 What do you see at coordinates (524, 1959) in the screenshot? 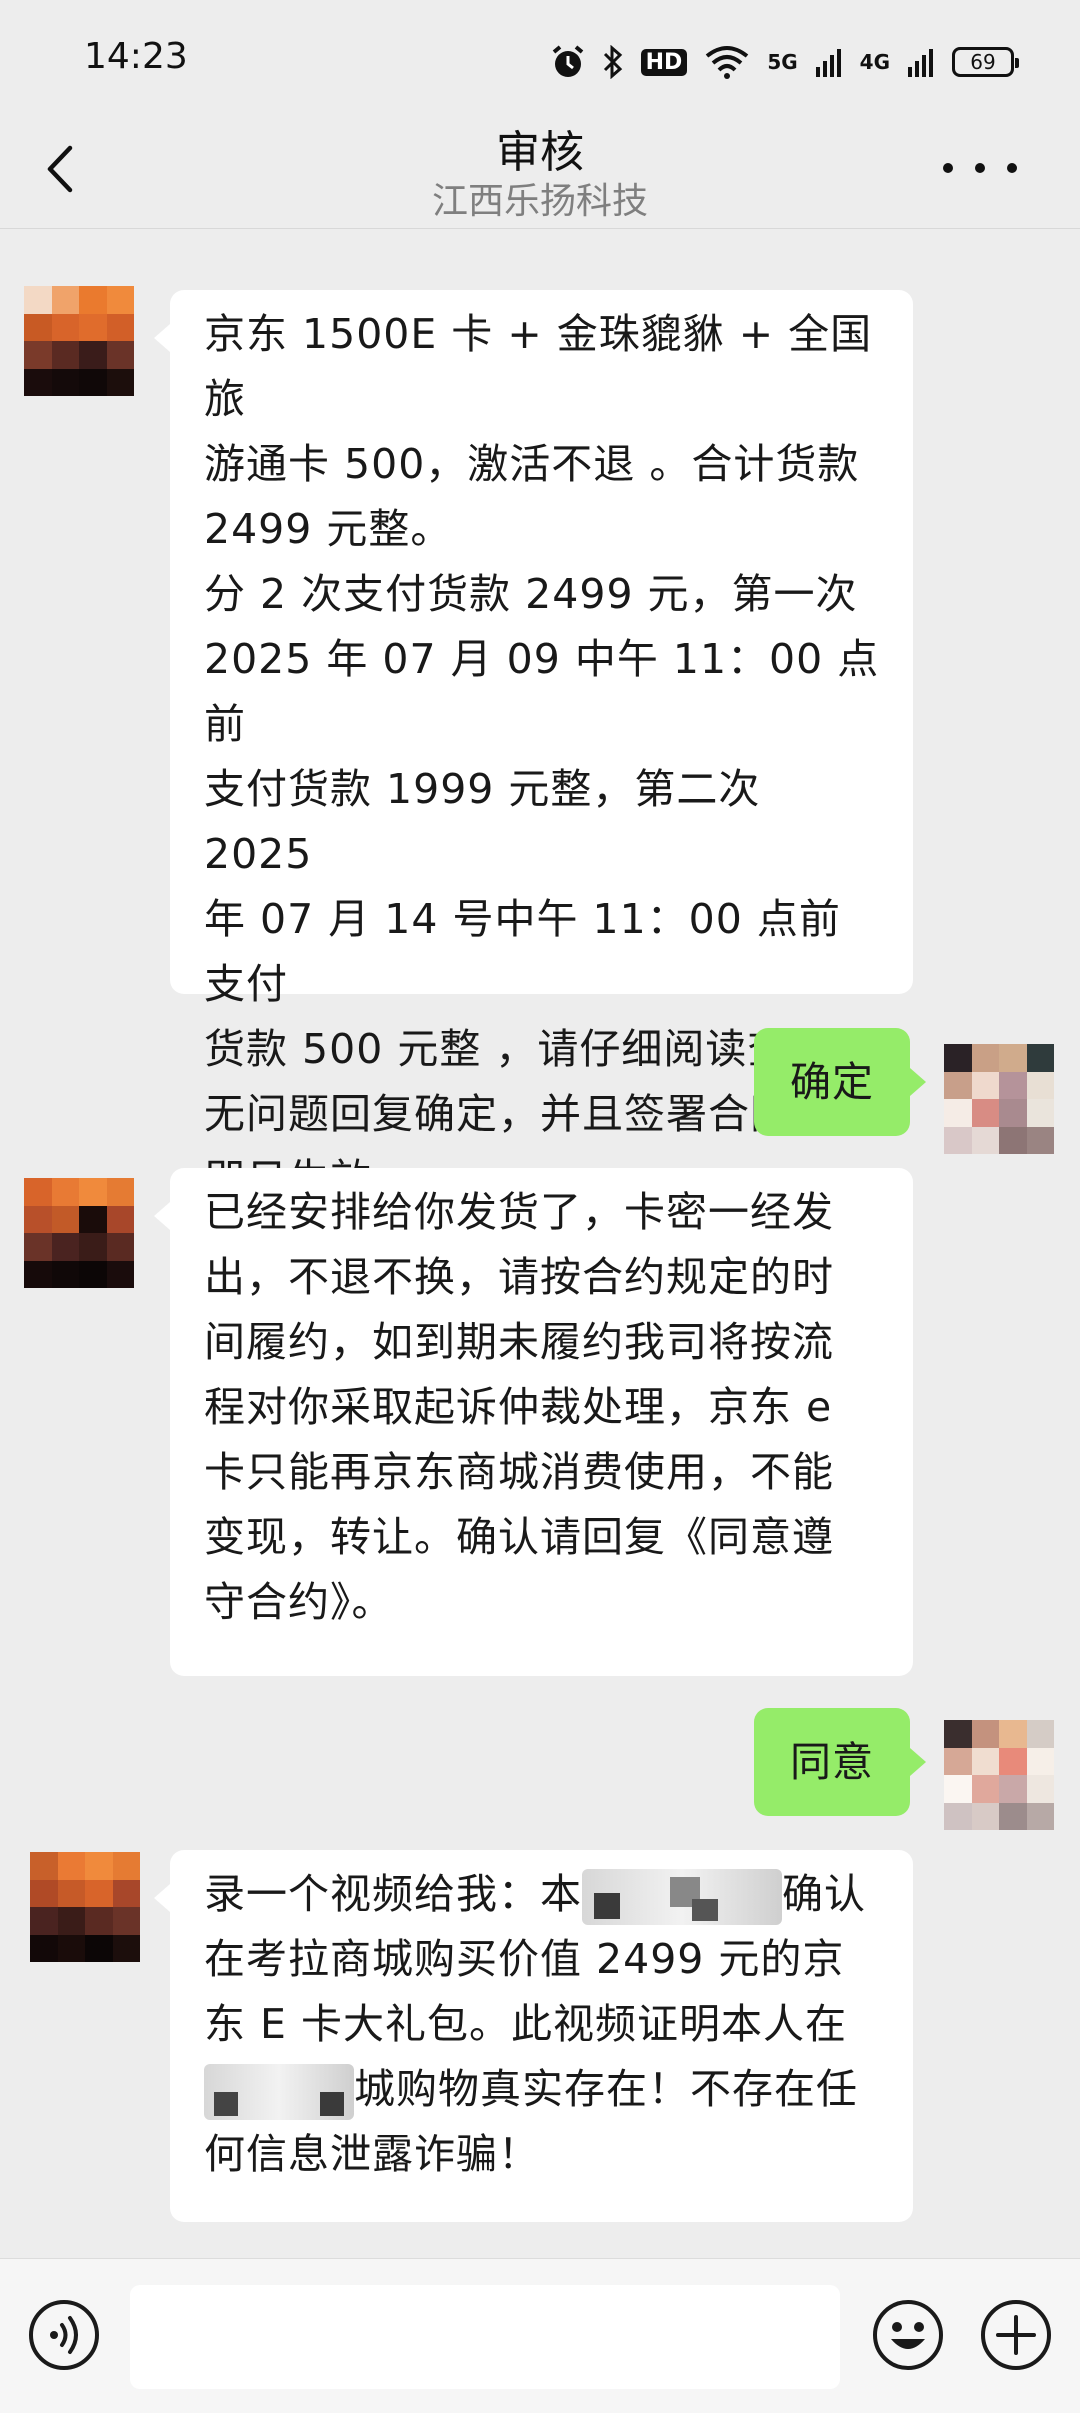
I see `message-line: 在考拉商城购买价值 2499 元的京` at bounding box center [524, 1959].